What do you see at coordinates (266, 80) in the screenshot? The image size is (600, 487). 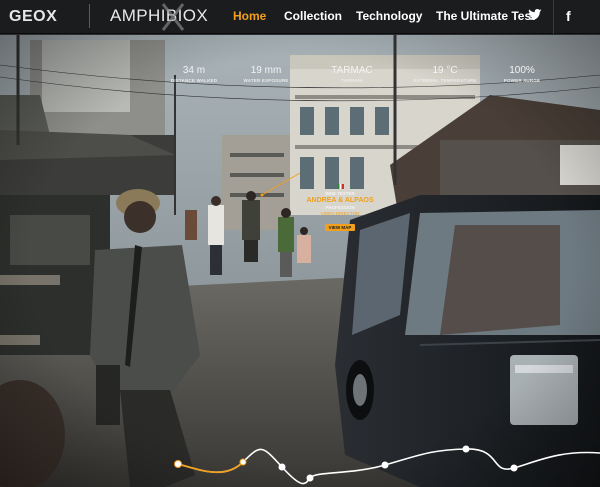 I see `stat-water-label: WATER EXPOSURE` at bounding box center [266, 80].